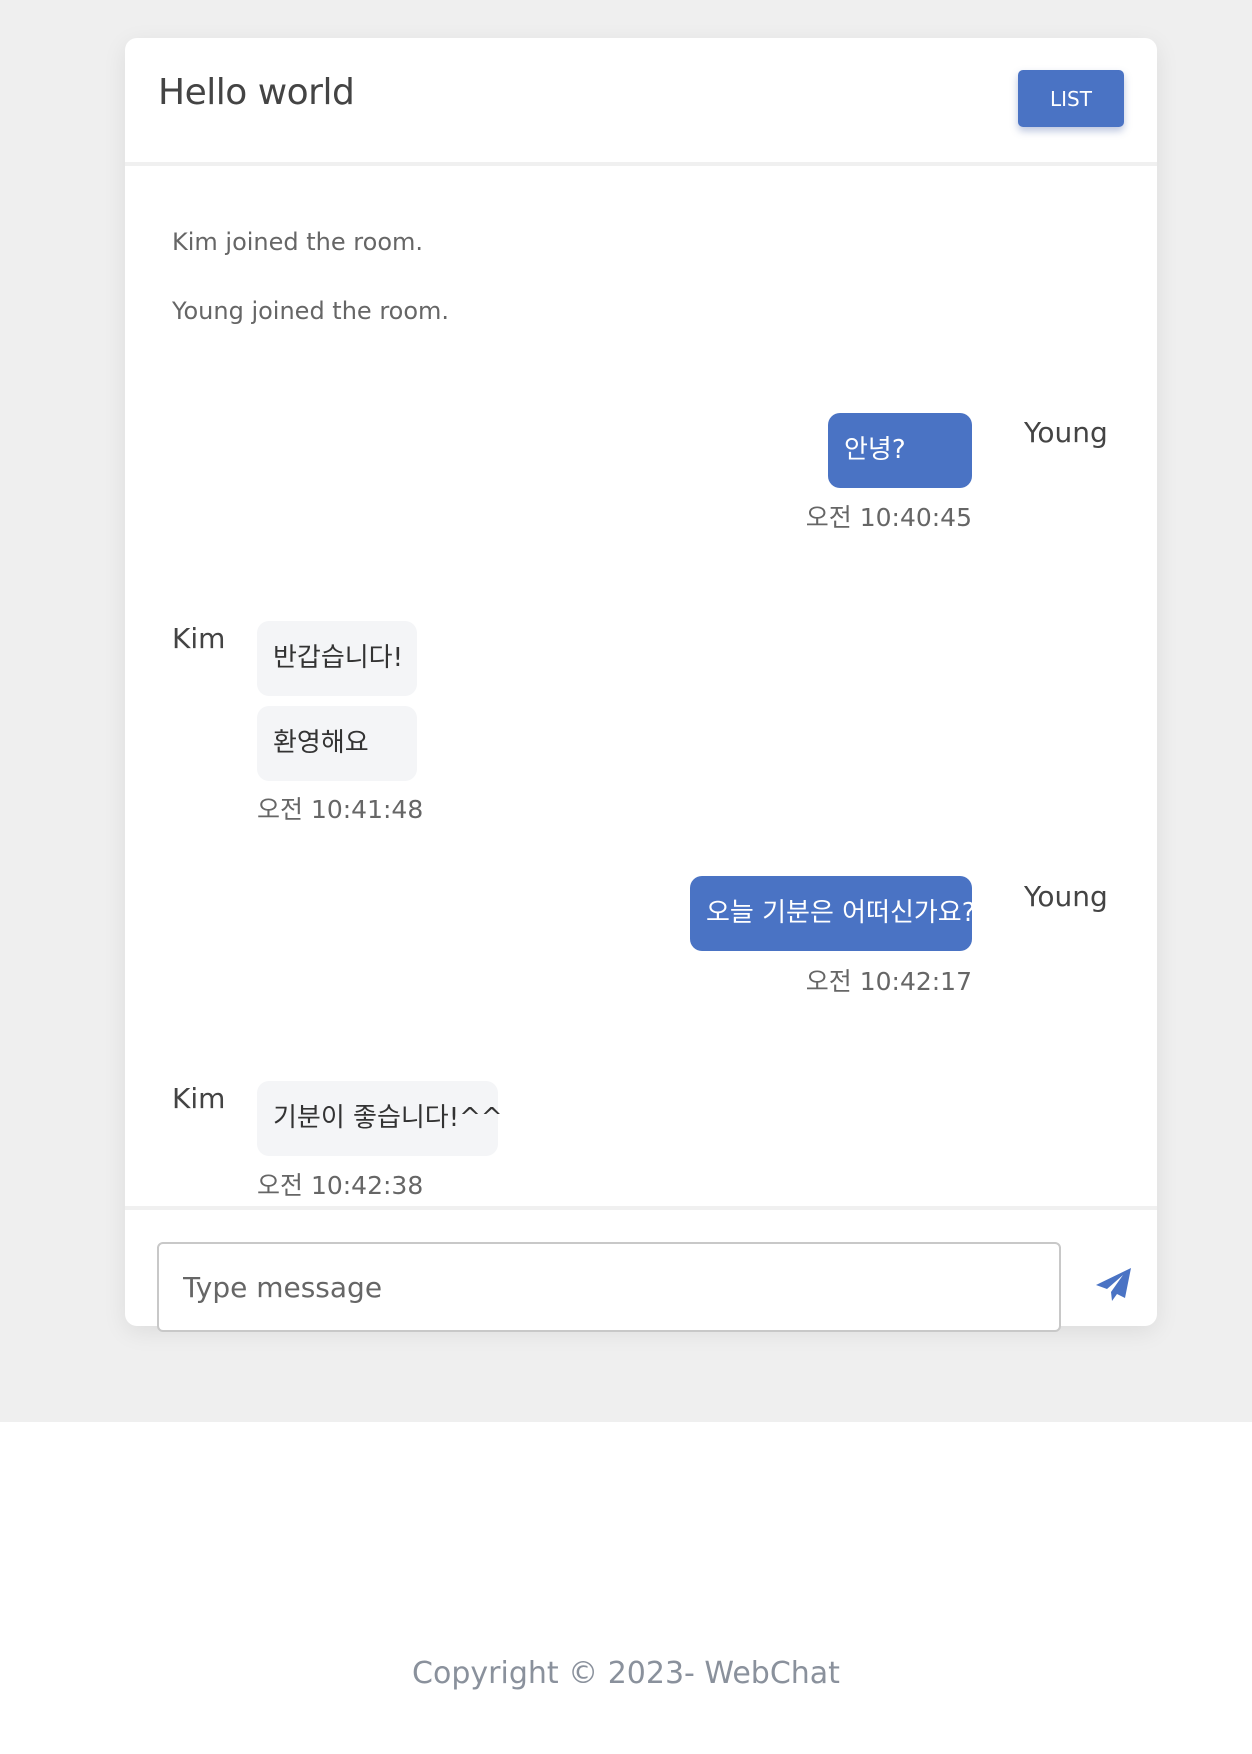 The width and height of the screenshot is (1252, 1754). What do you see at coordinates (900, 450) in the screenshot?
I see `message-bubble-mine: 안녕?` at bounding box center [900, 450].